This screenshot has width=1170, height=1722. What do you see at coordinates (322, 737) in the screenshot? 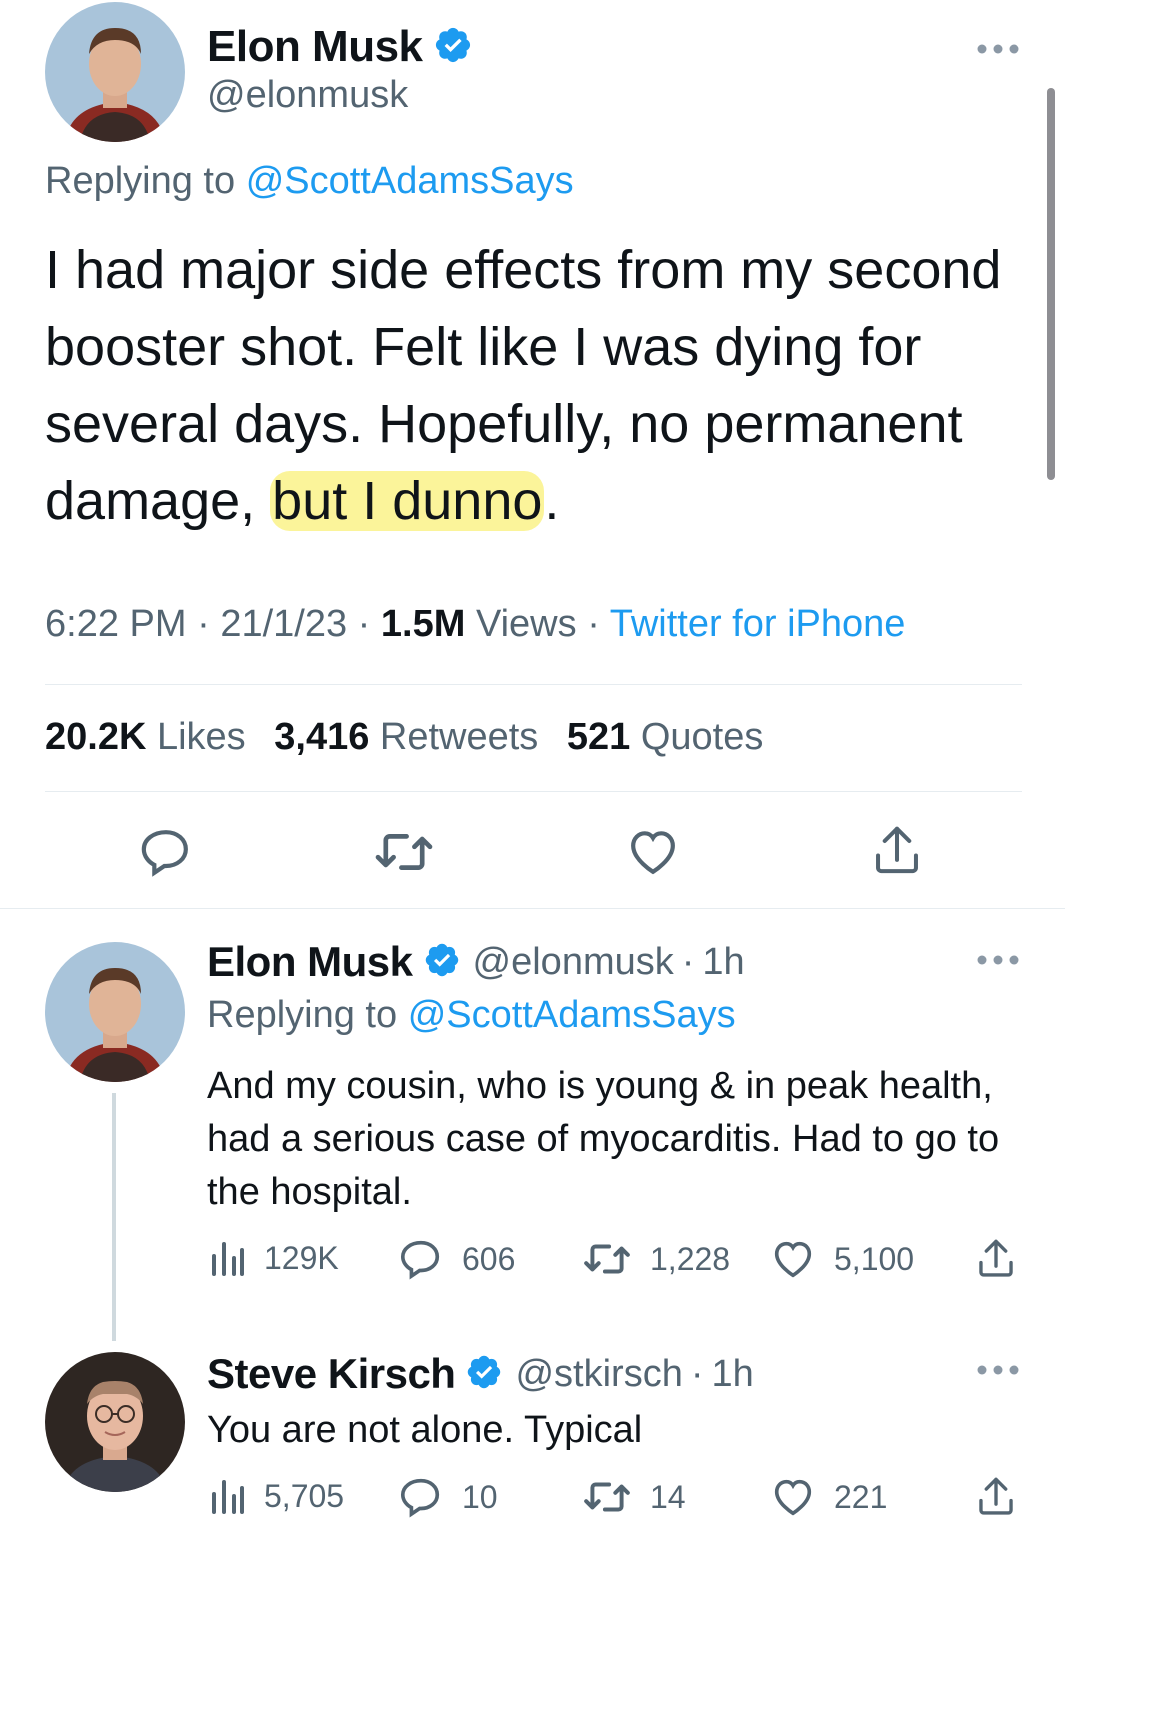
I see `retweets-count: 3,416` at bounding box center [322, 737].